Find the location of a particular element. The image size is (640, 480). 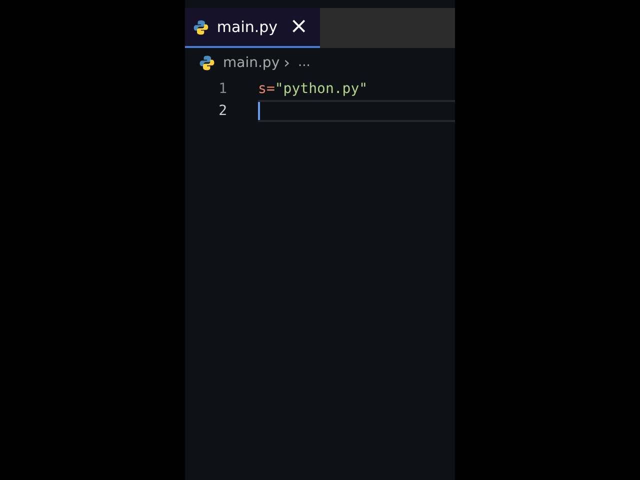

editor-tab: main.py × is located at coordinates (252, 28).